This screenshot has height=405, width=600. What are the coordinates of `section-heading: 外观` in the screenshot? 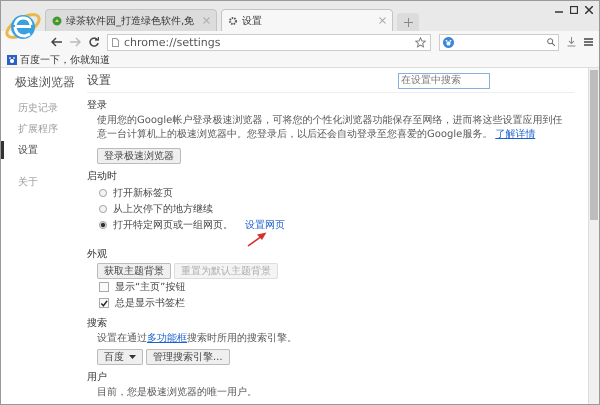 It's located at (97, 254).